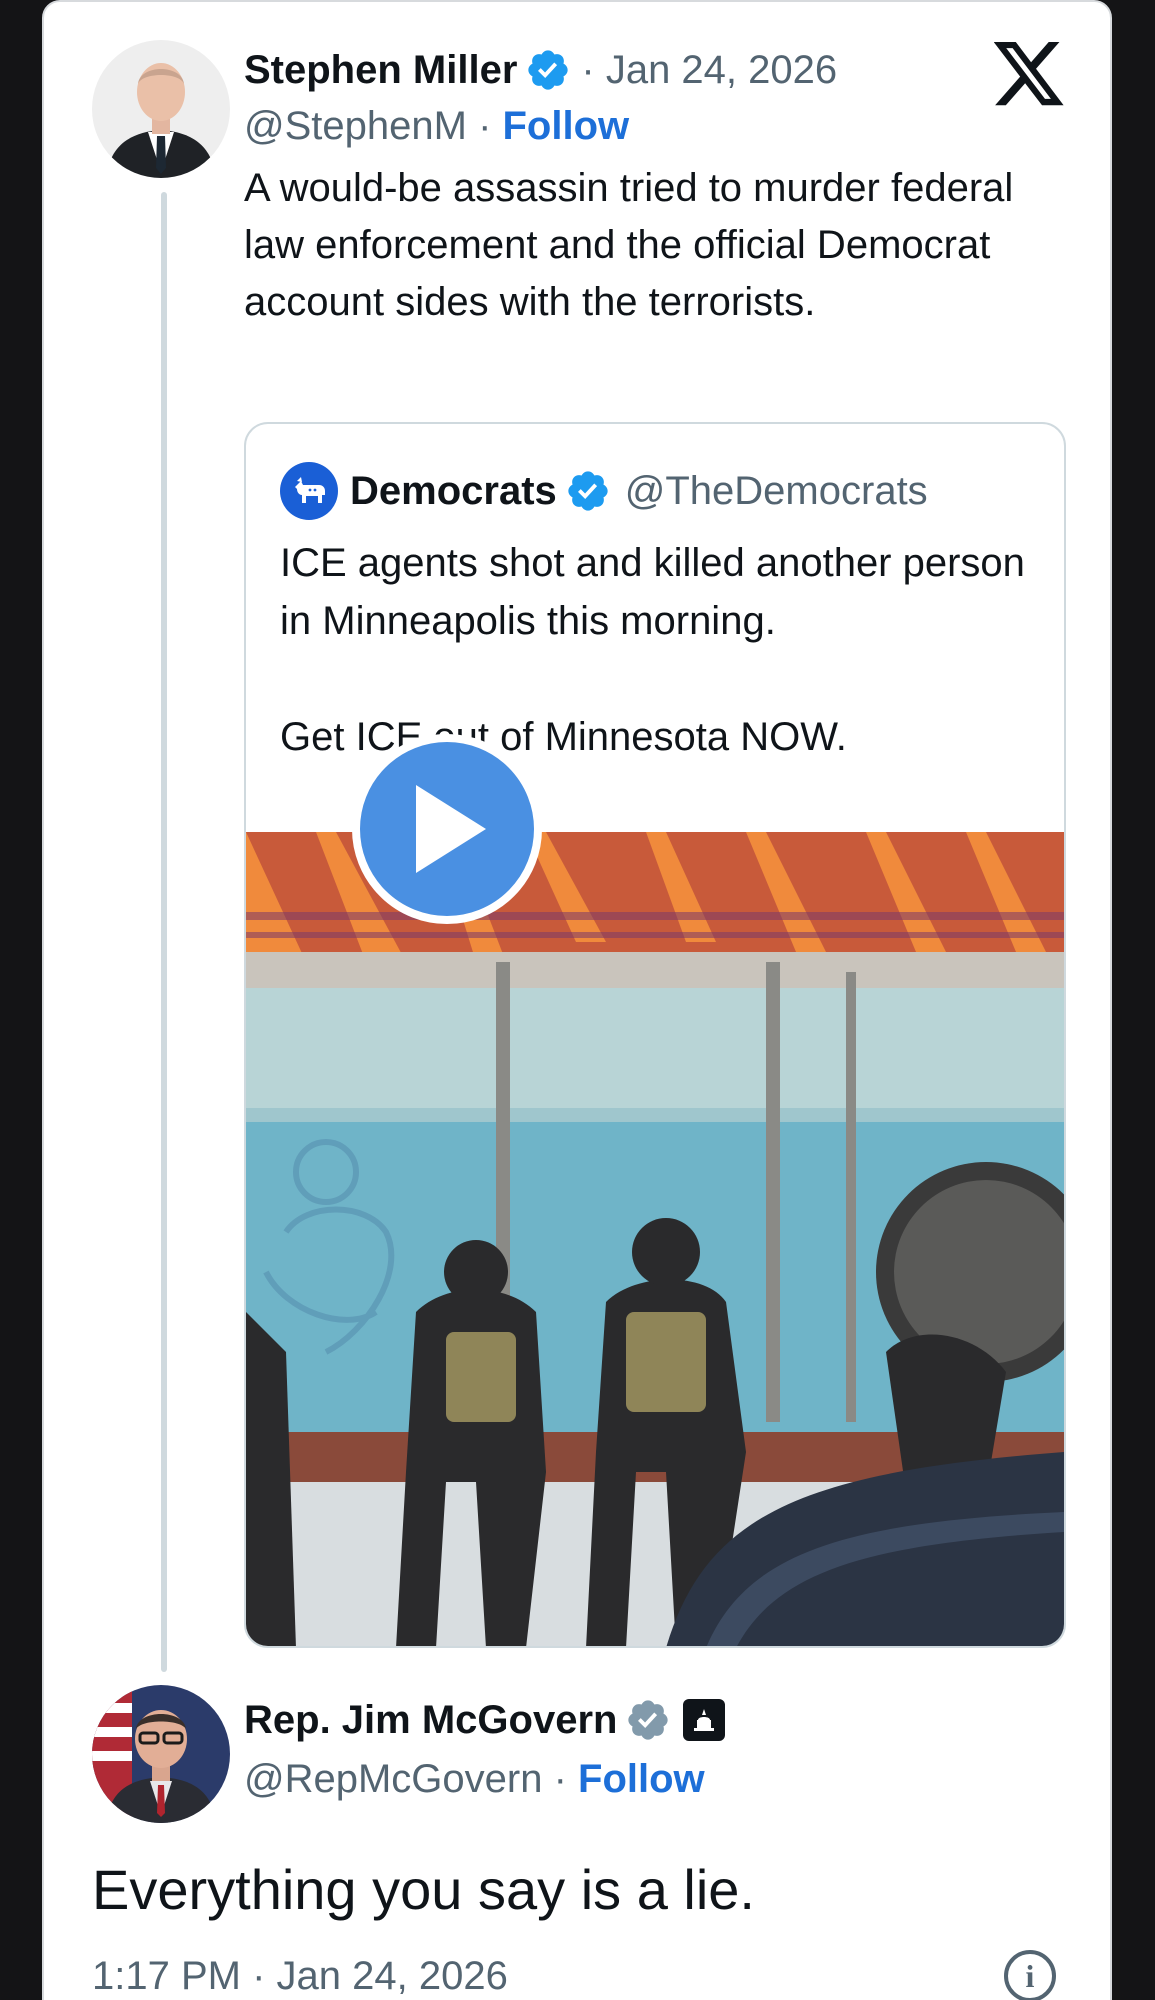 The width and height of the screenshot is (1155, 2000). I want to click on reply-tweet-header: Rep. Jim McGovern, so click(485, 1720).